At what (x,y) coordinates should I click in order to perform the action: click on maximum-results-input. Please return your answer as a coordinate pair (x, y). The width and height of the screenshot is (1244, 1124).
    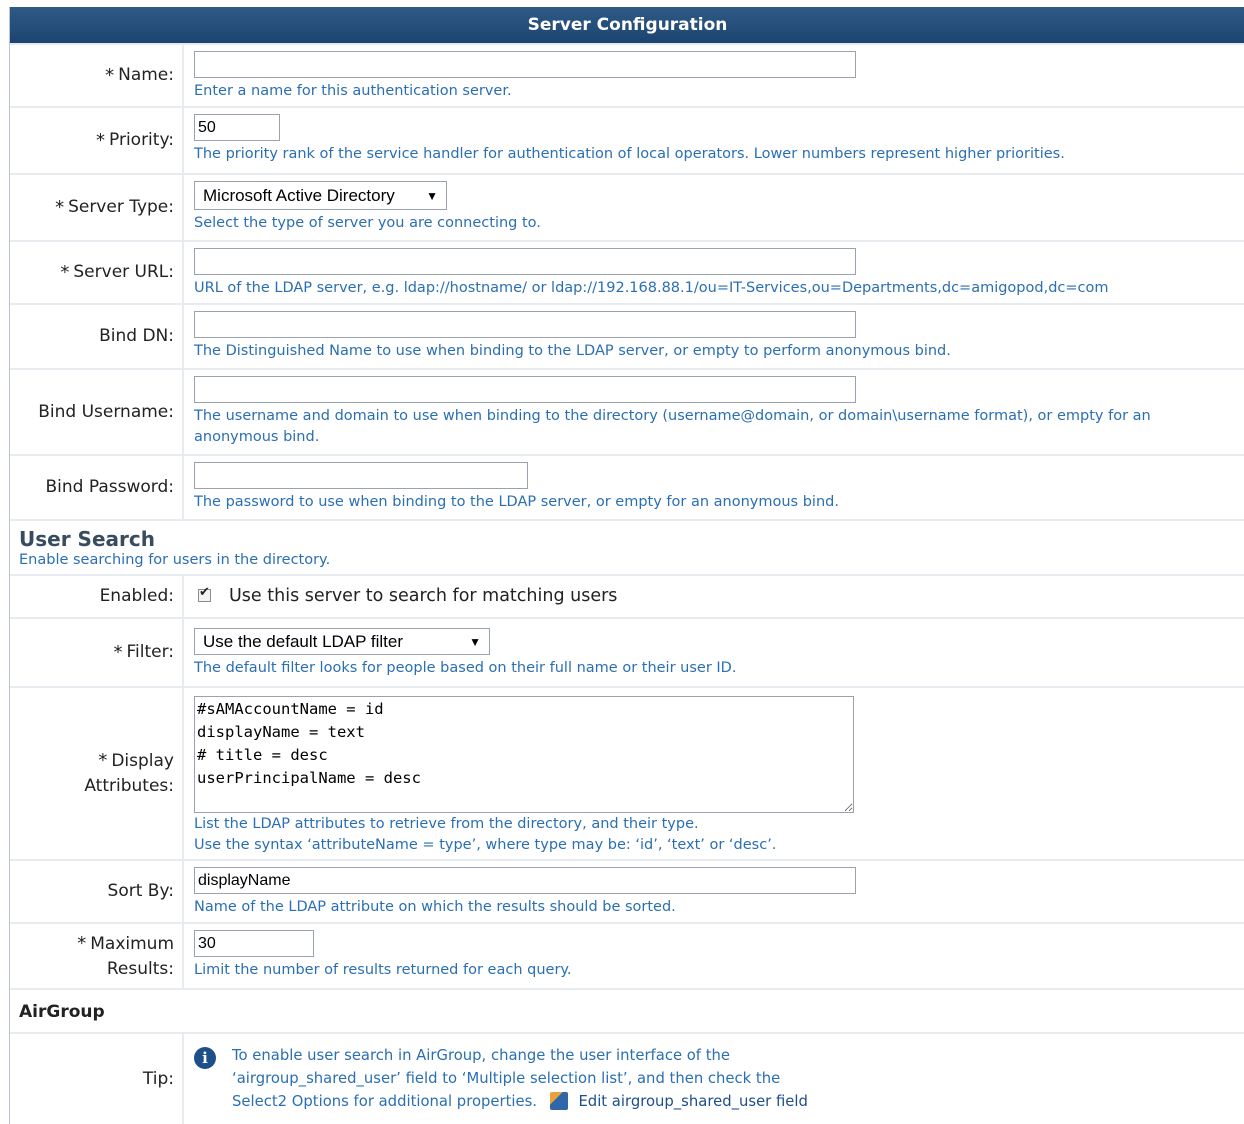
    Looking at the image, I should click on (254, 943).